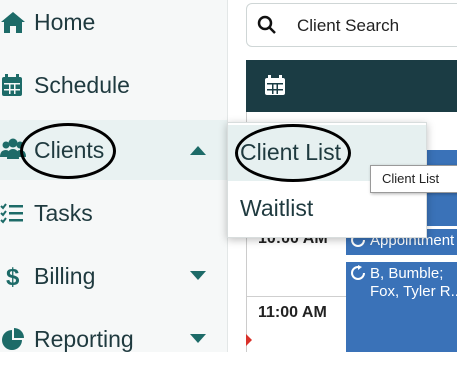 This screenshot has height=369, width=457. Describe the element at coordinates (198, 150) in the screenshot. I see `caret-up-icon` at that location.